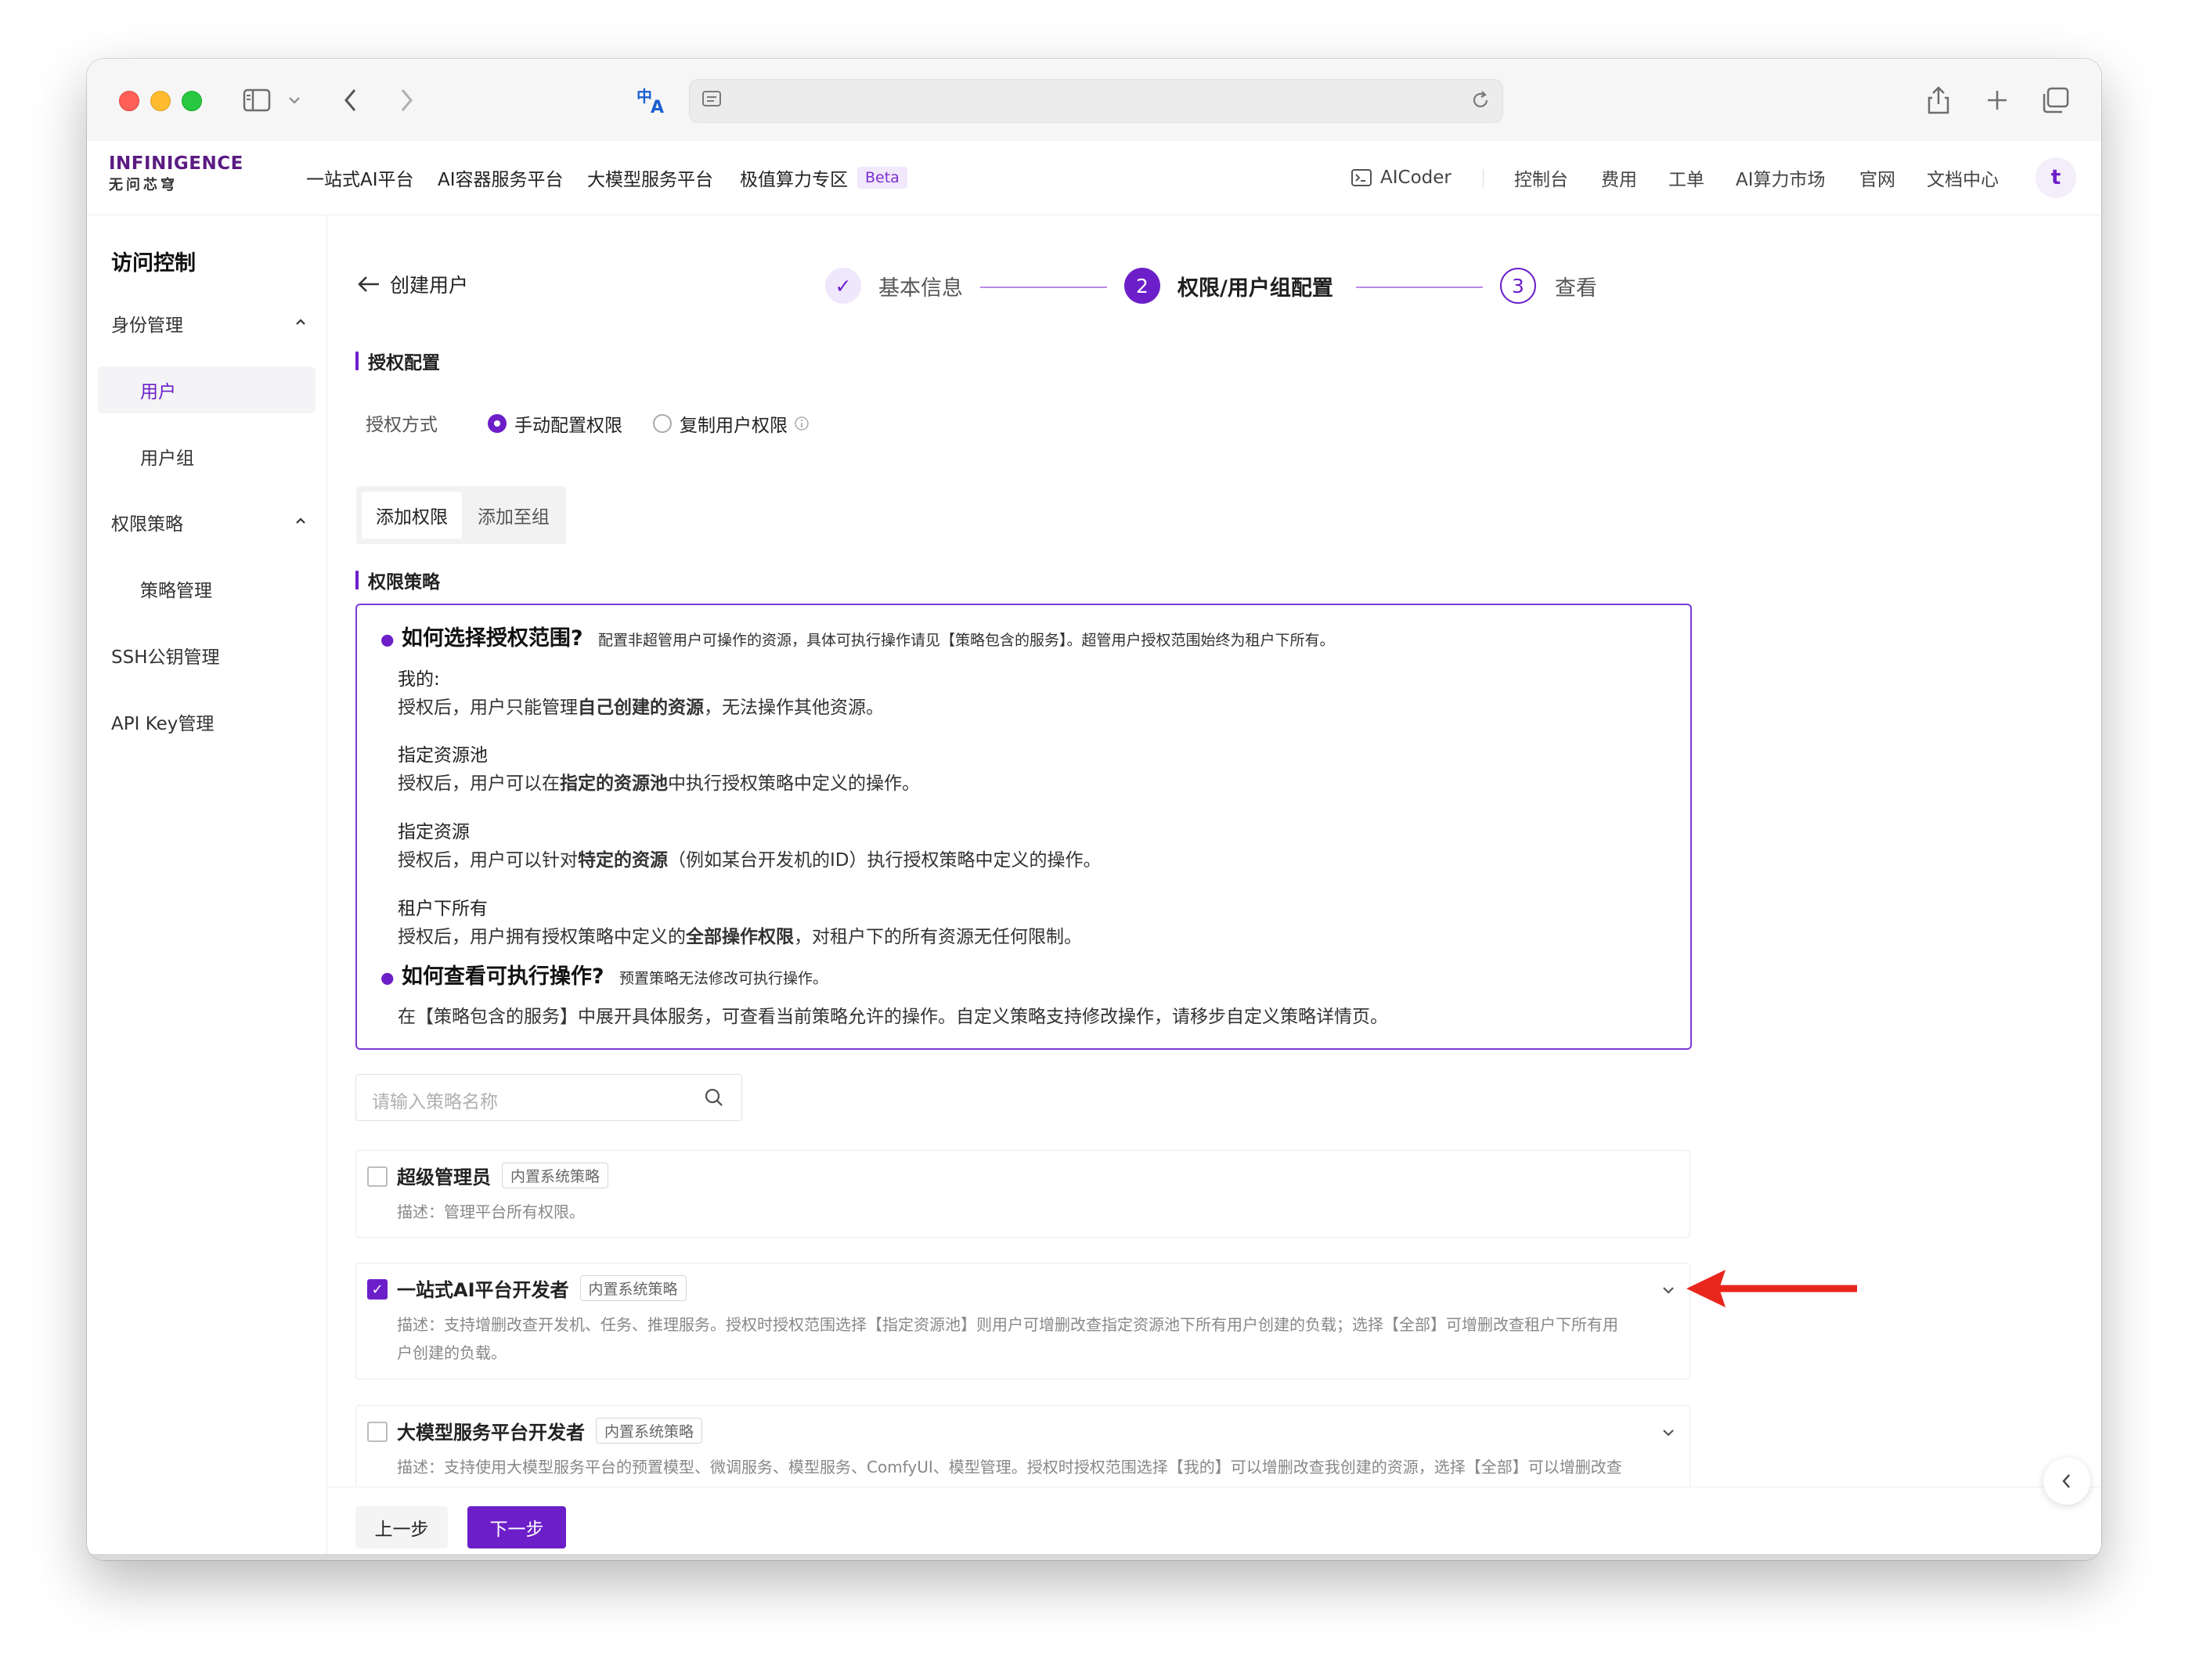 The height and width of the screenshot is (1680, 2189). Describe the element at coordinates (158, 390) in the screenshot. I see `sidebar-item-users: 用户` at that location.